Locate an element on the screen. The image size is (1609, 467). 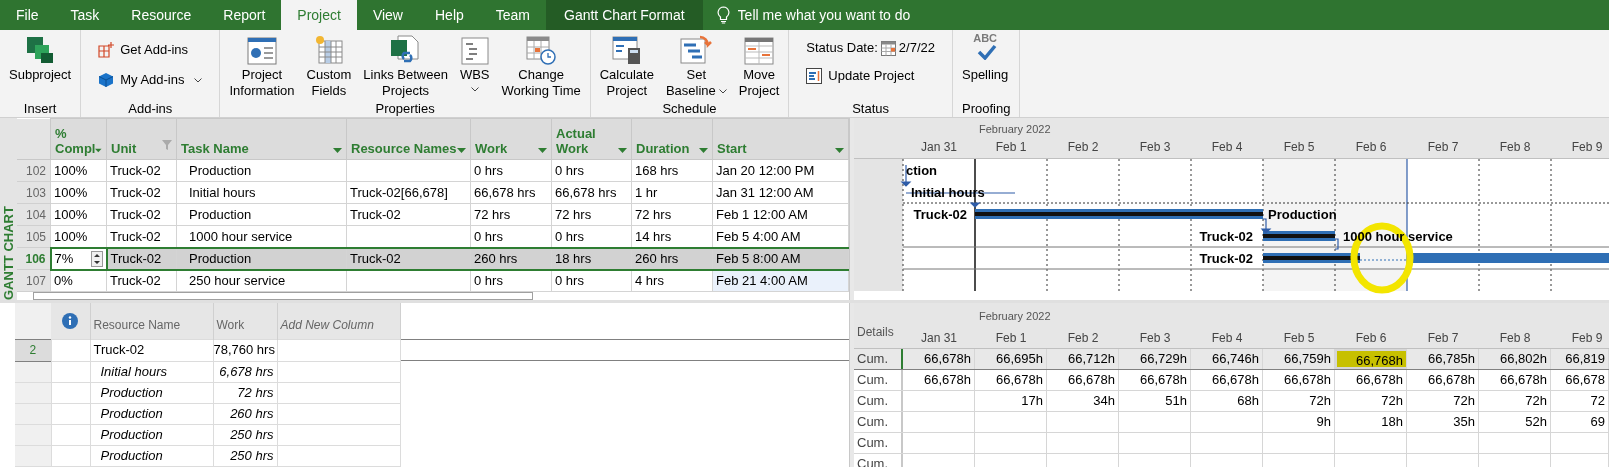
ribbon-button: Subproject is located at coordinates (40, 57).